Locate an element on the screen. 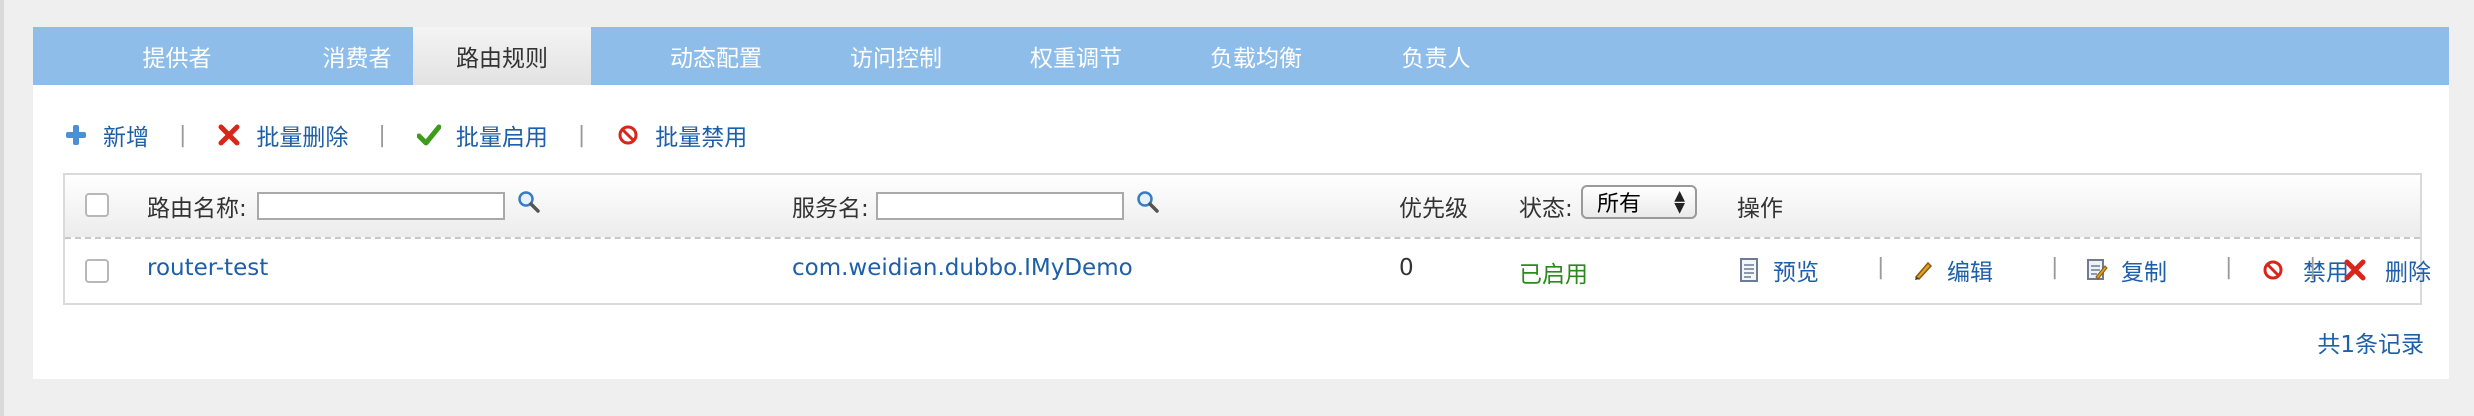 The width and height of the screenshot is (2474, 416). preview-label: 预览 is located at coordinates (1796, 273).